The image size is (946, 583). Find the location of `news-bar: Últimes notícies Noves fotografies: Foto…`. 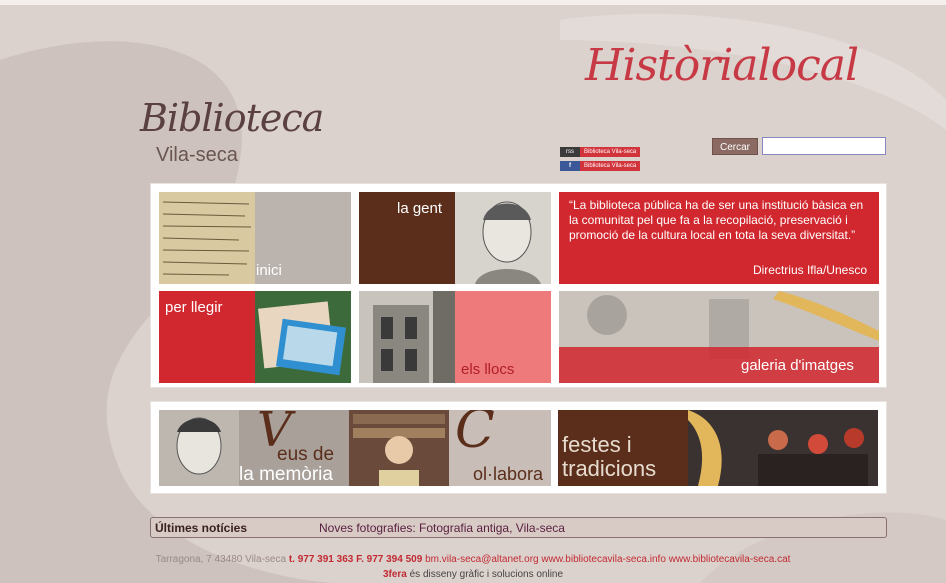

news-bar: Últimes notícies Noves fotografies: Foto… is located at coordinates (518, 527).